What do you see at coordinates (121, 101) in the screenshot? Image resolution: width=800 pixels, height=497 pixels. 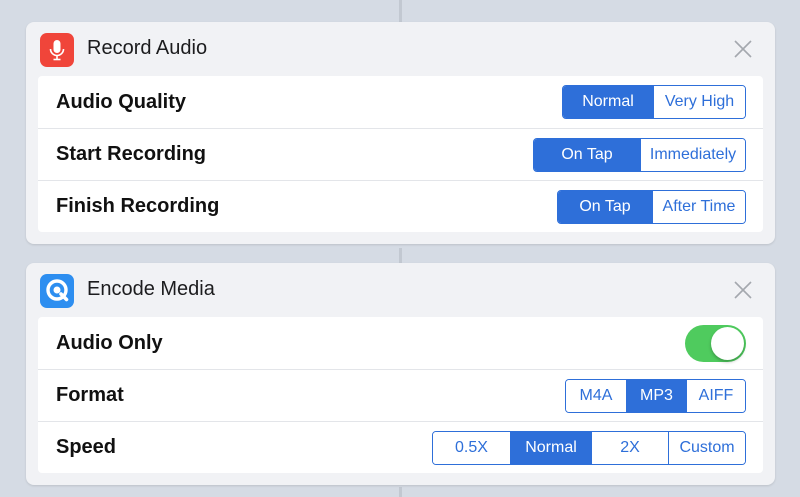 I see `row-label: Audio Quality` at bounding box center [121, 101].